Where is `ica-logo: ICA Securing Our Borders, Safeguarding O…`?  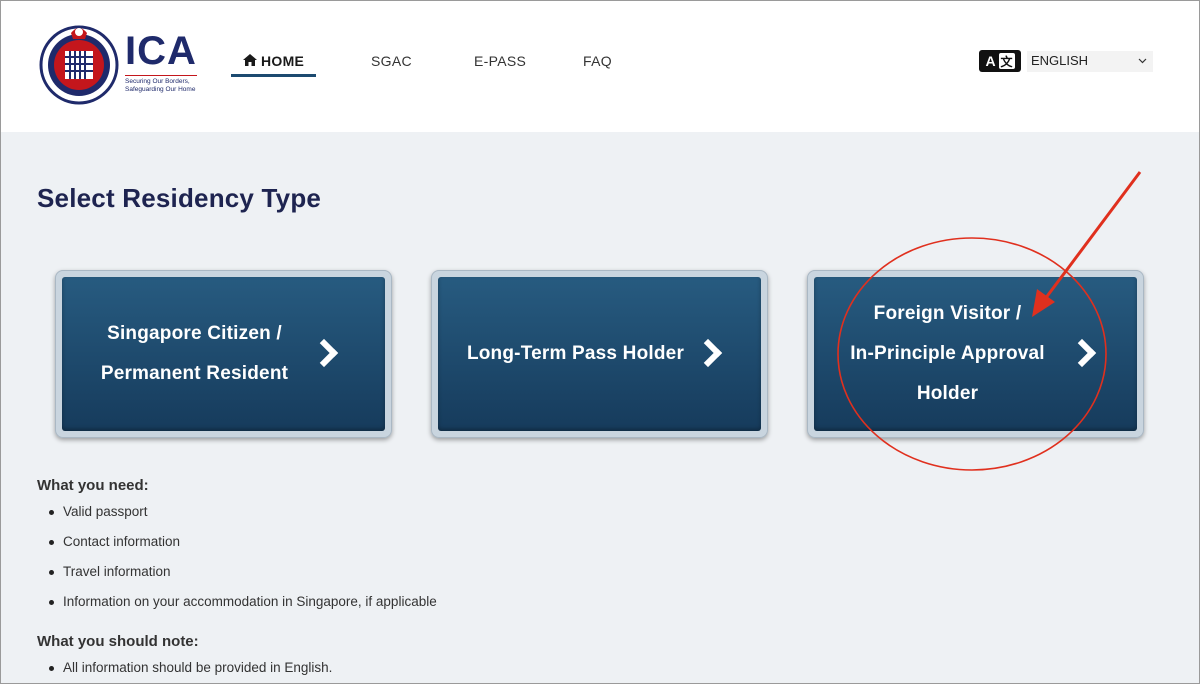
ica-logo: ICA Securing Our Borders, Safeguarding O… is located at coordinates (124, 63).